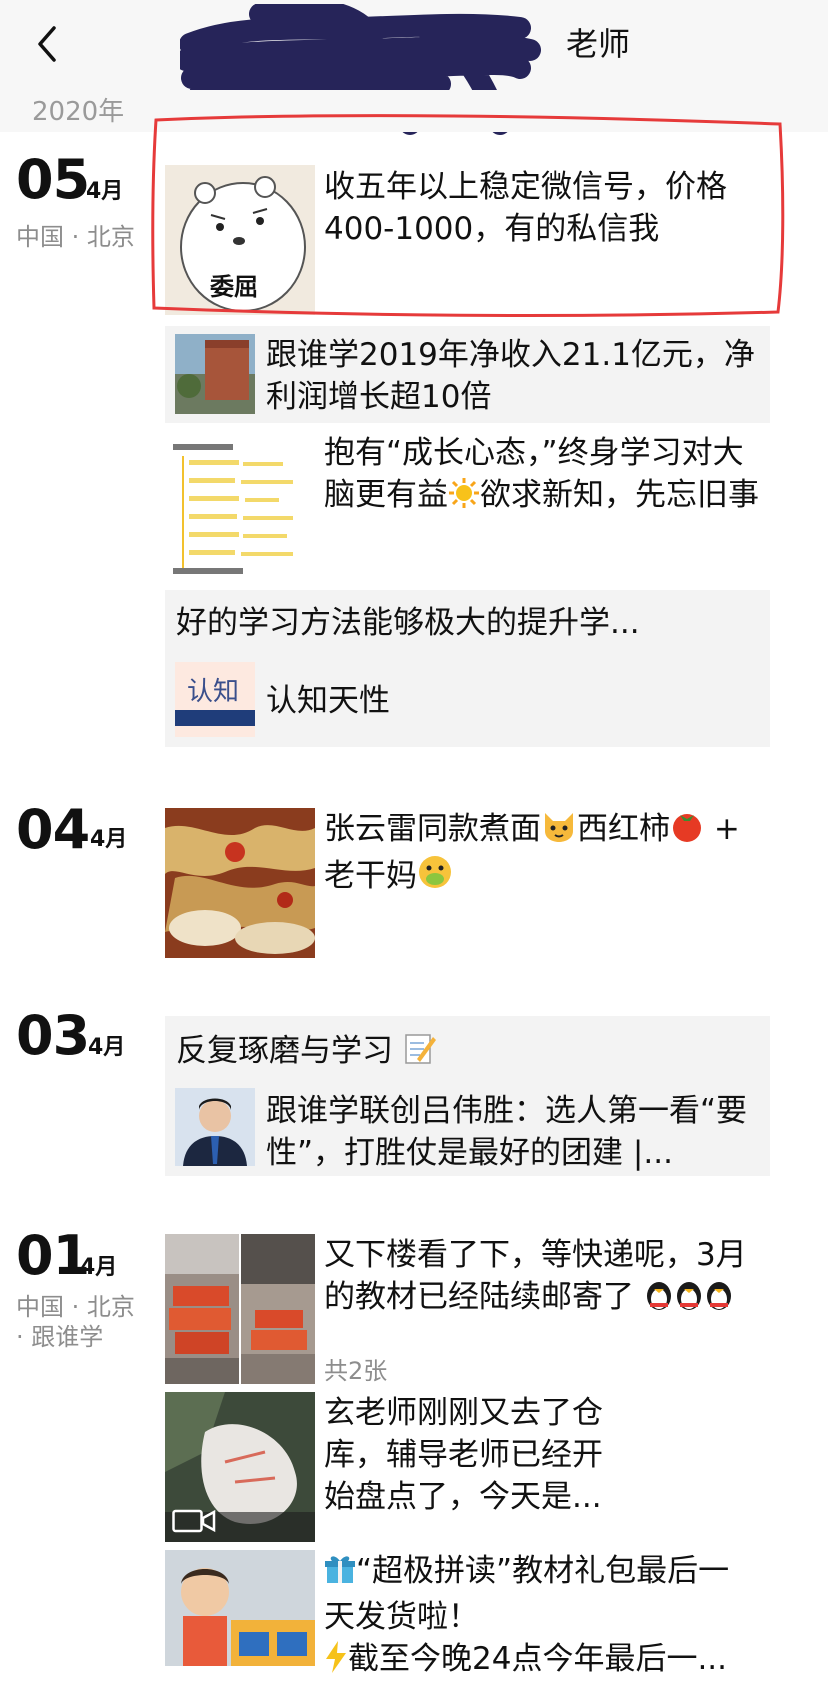 Image resolution: width=828 pixels, height=1684 pixels. Describe the element at coordinates (420, 1053) in the screenshot. I see `memo-icon` at that location.